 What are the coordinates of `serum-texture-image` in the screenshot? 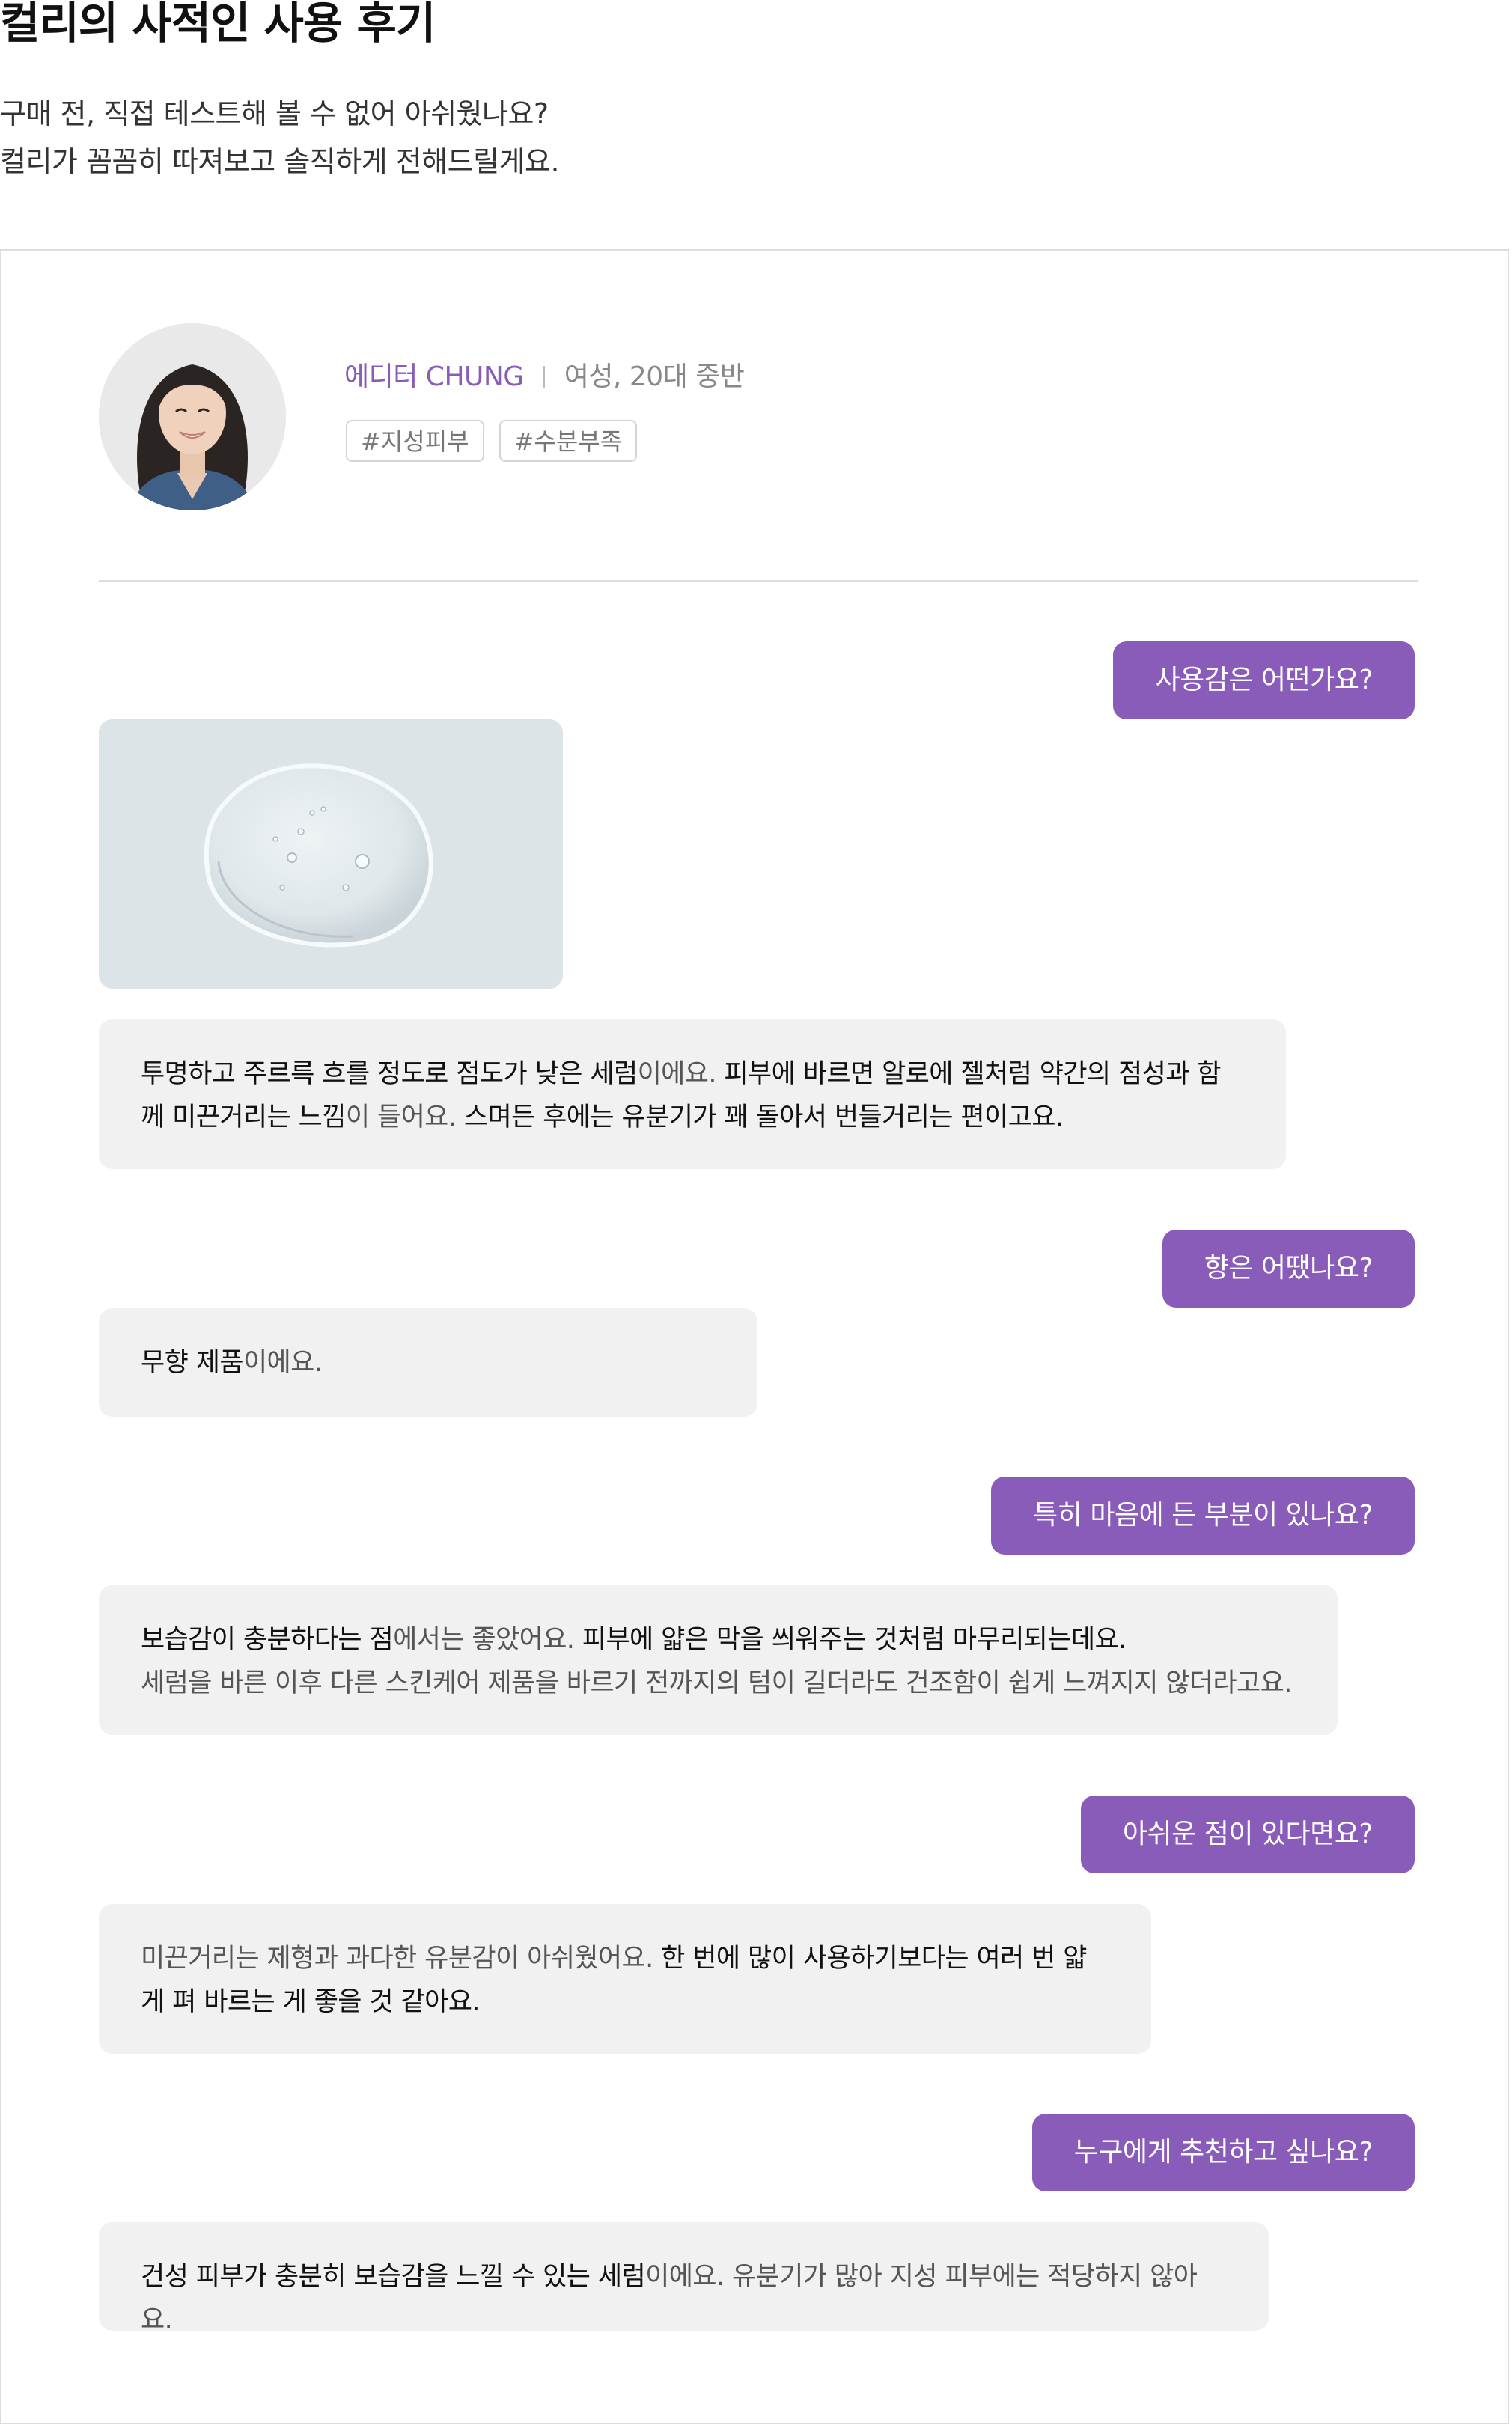 It's located at (331, 854).